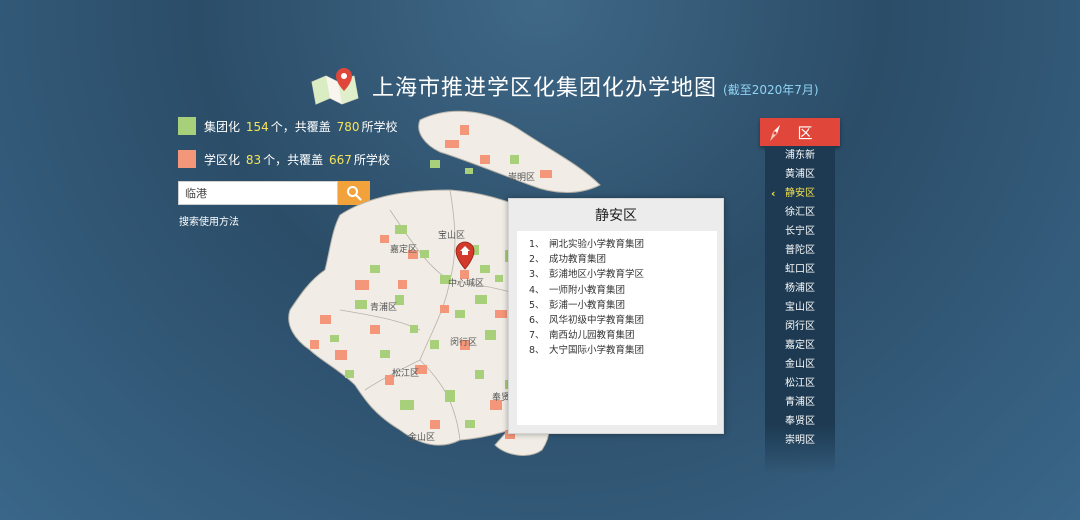 The height and width of the screenshot is (520, 1080). What do you see at coordinates (403, 249) in the screenshot?
I see `map-label-jiading: 嘉定区` at bounding box center [403, 249].